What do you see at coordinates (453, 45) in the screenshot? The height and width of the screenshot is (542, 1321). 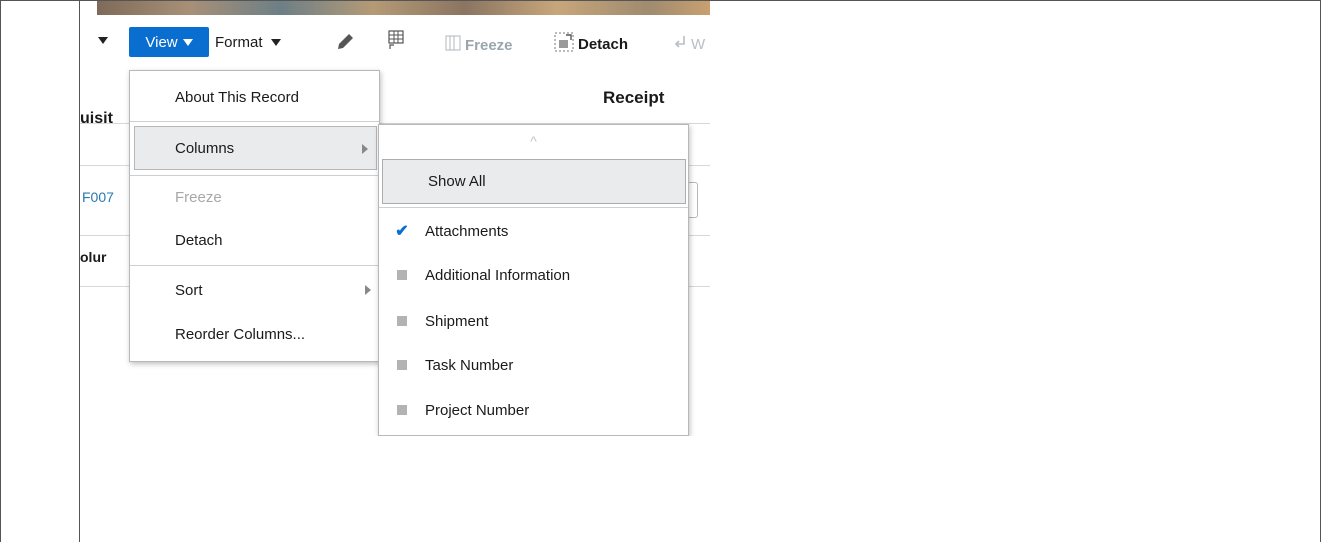 I see `freeze-icon` at bounding box center [453, 45].